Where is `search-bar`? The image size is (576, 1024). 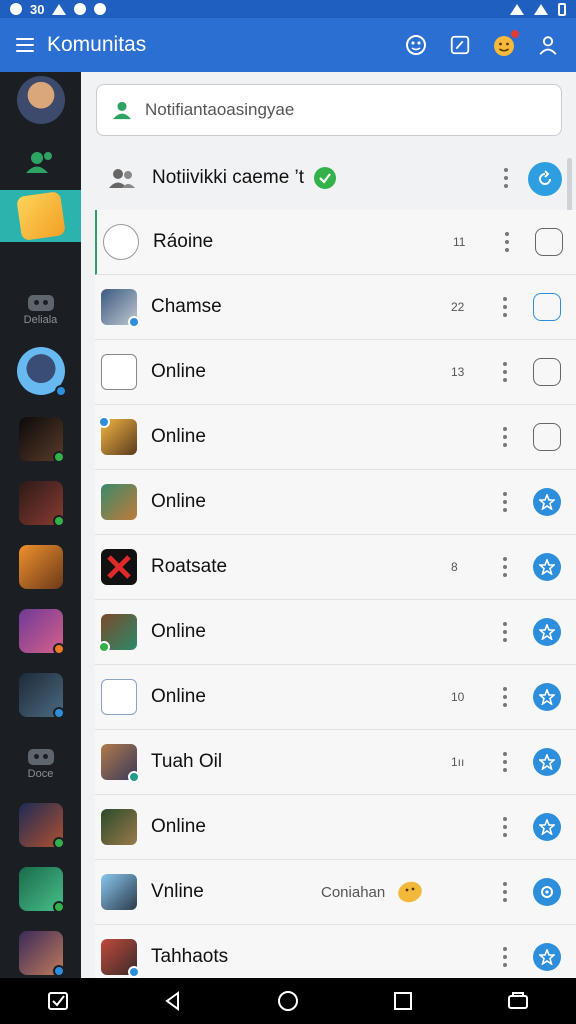 search-bar is located at coordinates (329, 110).